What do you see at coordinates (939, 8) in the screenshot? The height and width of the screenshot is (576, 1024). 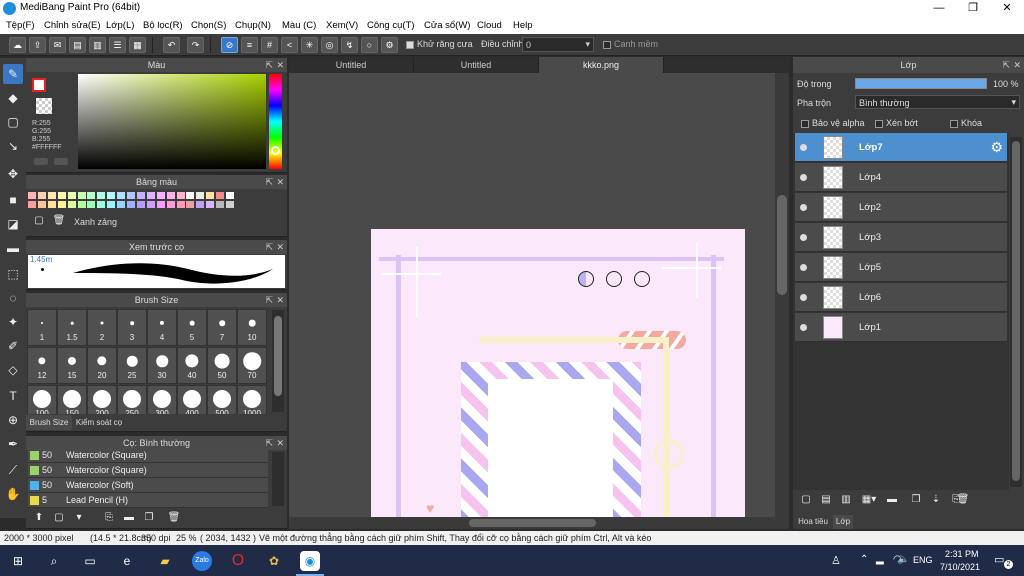 I see `minimize-button: —` at bounding box center [939, 8].